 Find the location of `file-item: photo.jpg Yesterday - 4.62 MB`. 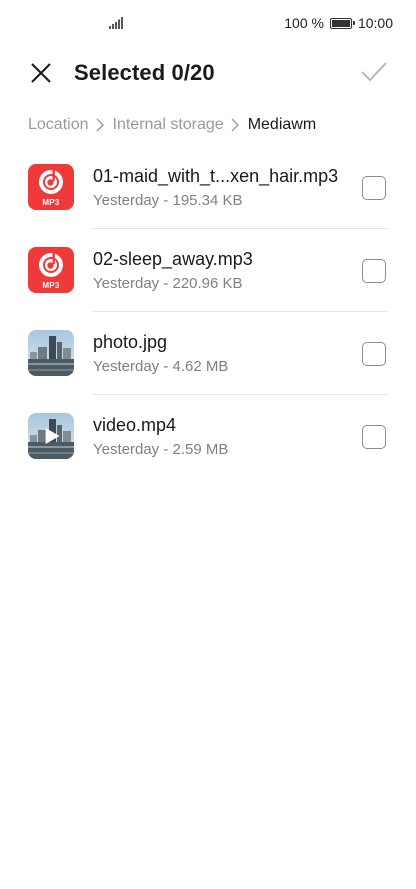

file-item: photo.jpg Yesterday - 4.62 MB is located at coordinates (208, 353).